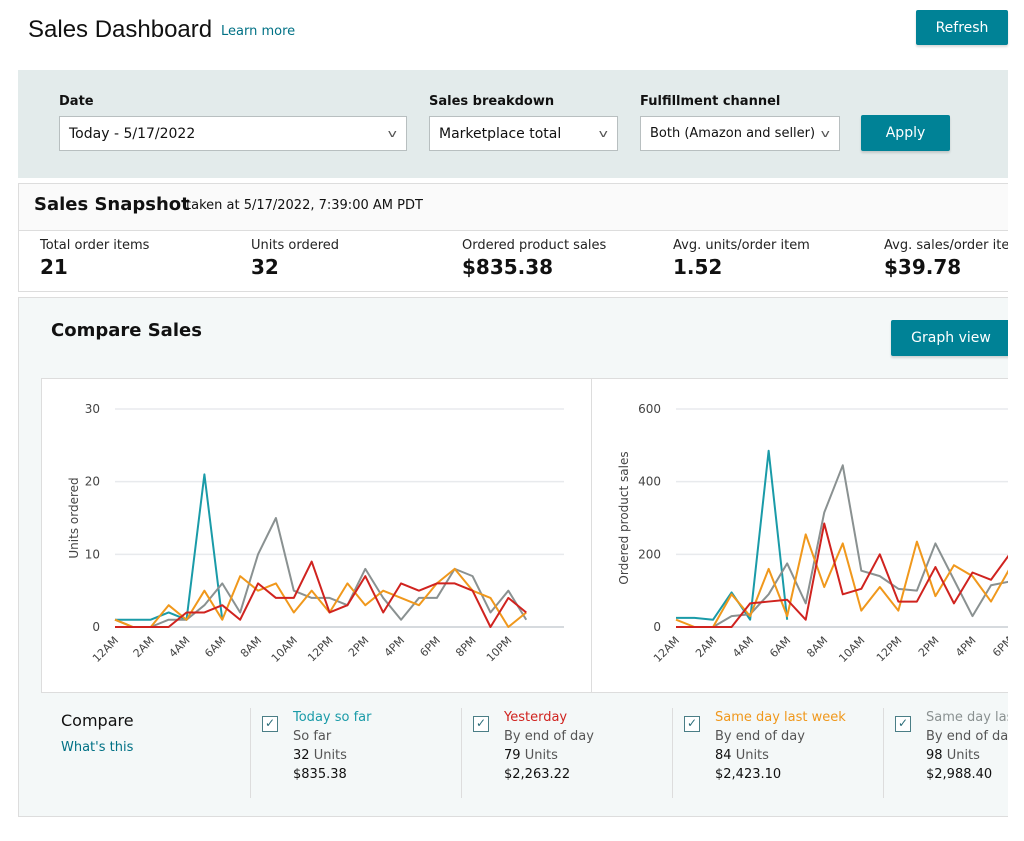 Image resolution: width=1024 pixels, height=841 pixels. What do you see at coordinates (466, 647) in the screenshot?
I see `x-tick-label: 8PM` at bounding box center [466, 647].